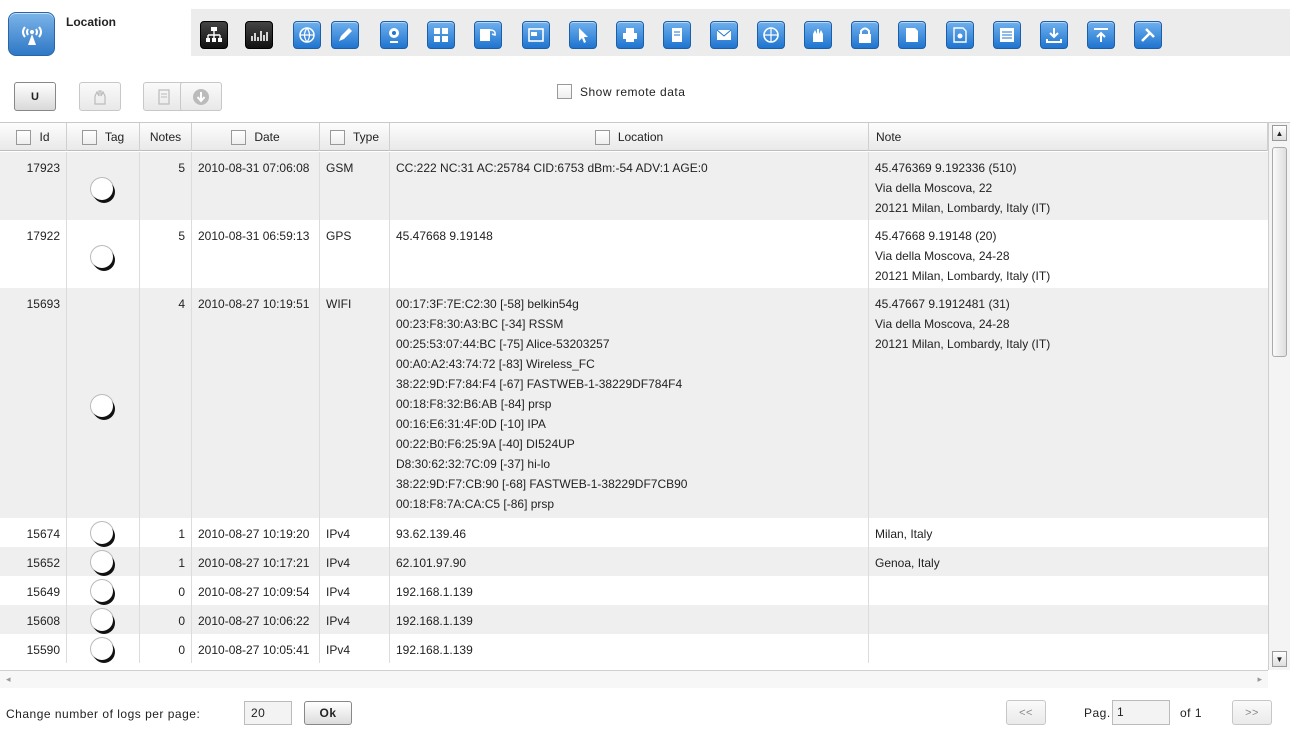 This screenshot has height=731, width=1290. I want to click on cell-date: 2010-08-27 10:17:21, so click(256, 561).